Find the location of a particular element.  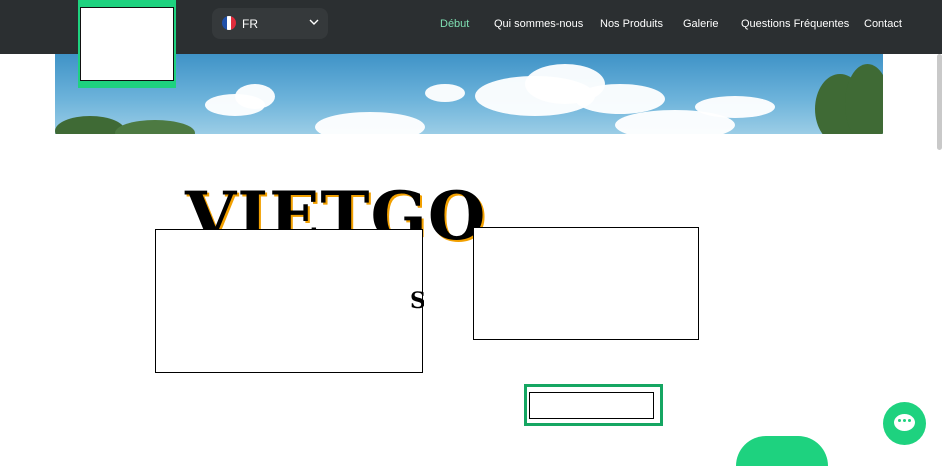

nav-item-nos-produits: Nos Produits is located at coordinates (631, 24).